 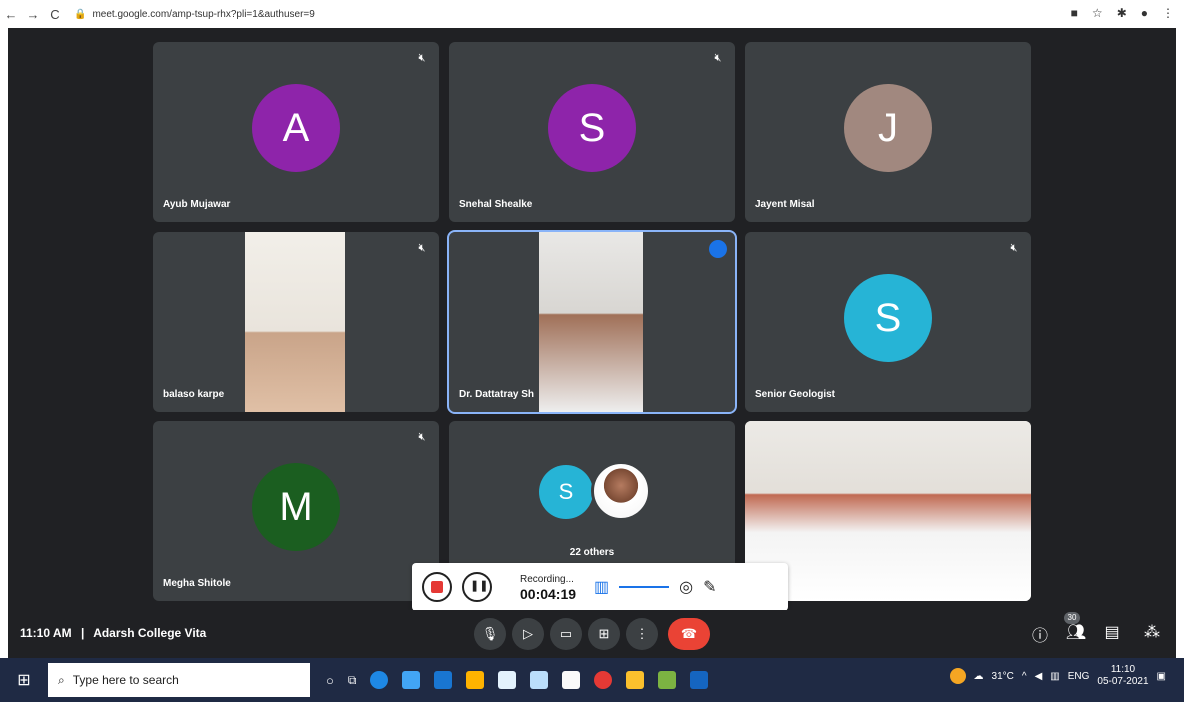 I want to click on webcam-icon: ◎, so click(x=686, y=587).